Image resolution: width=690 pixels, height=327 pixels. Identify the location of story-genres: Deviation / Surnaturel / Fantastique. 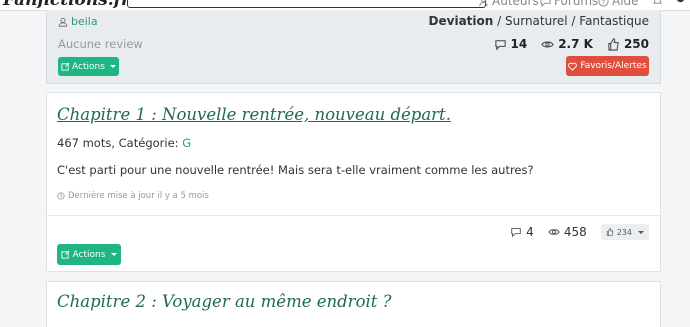
(539, 21).